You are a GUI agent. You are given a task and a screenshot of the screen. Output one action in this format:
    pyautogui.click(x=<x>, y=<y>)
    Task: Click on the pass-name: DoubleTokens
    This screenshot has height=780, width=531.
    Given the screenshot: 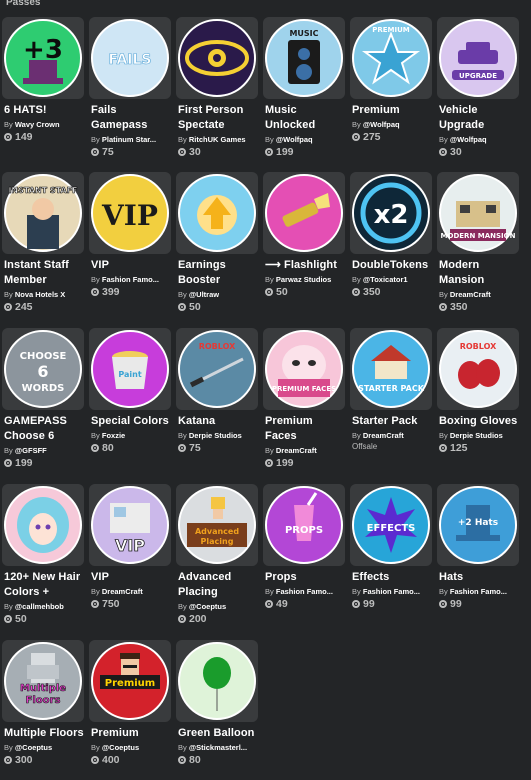 What is the action you would take?
    pyautogui.click(x=393, y=265)
    